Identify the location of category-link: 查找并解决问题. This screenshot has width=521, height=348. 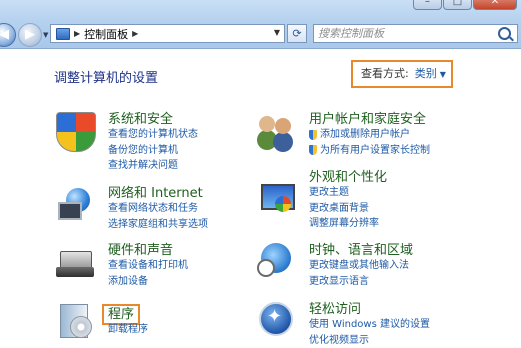
(153, 166).